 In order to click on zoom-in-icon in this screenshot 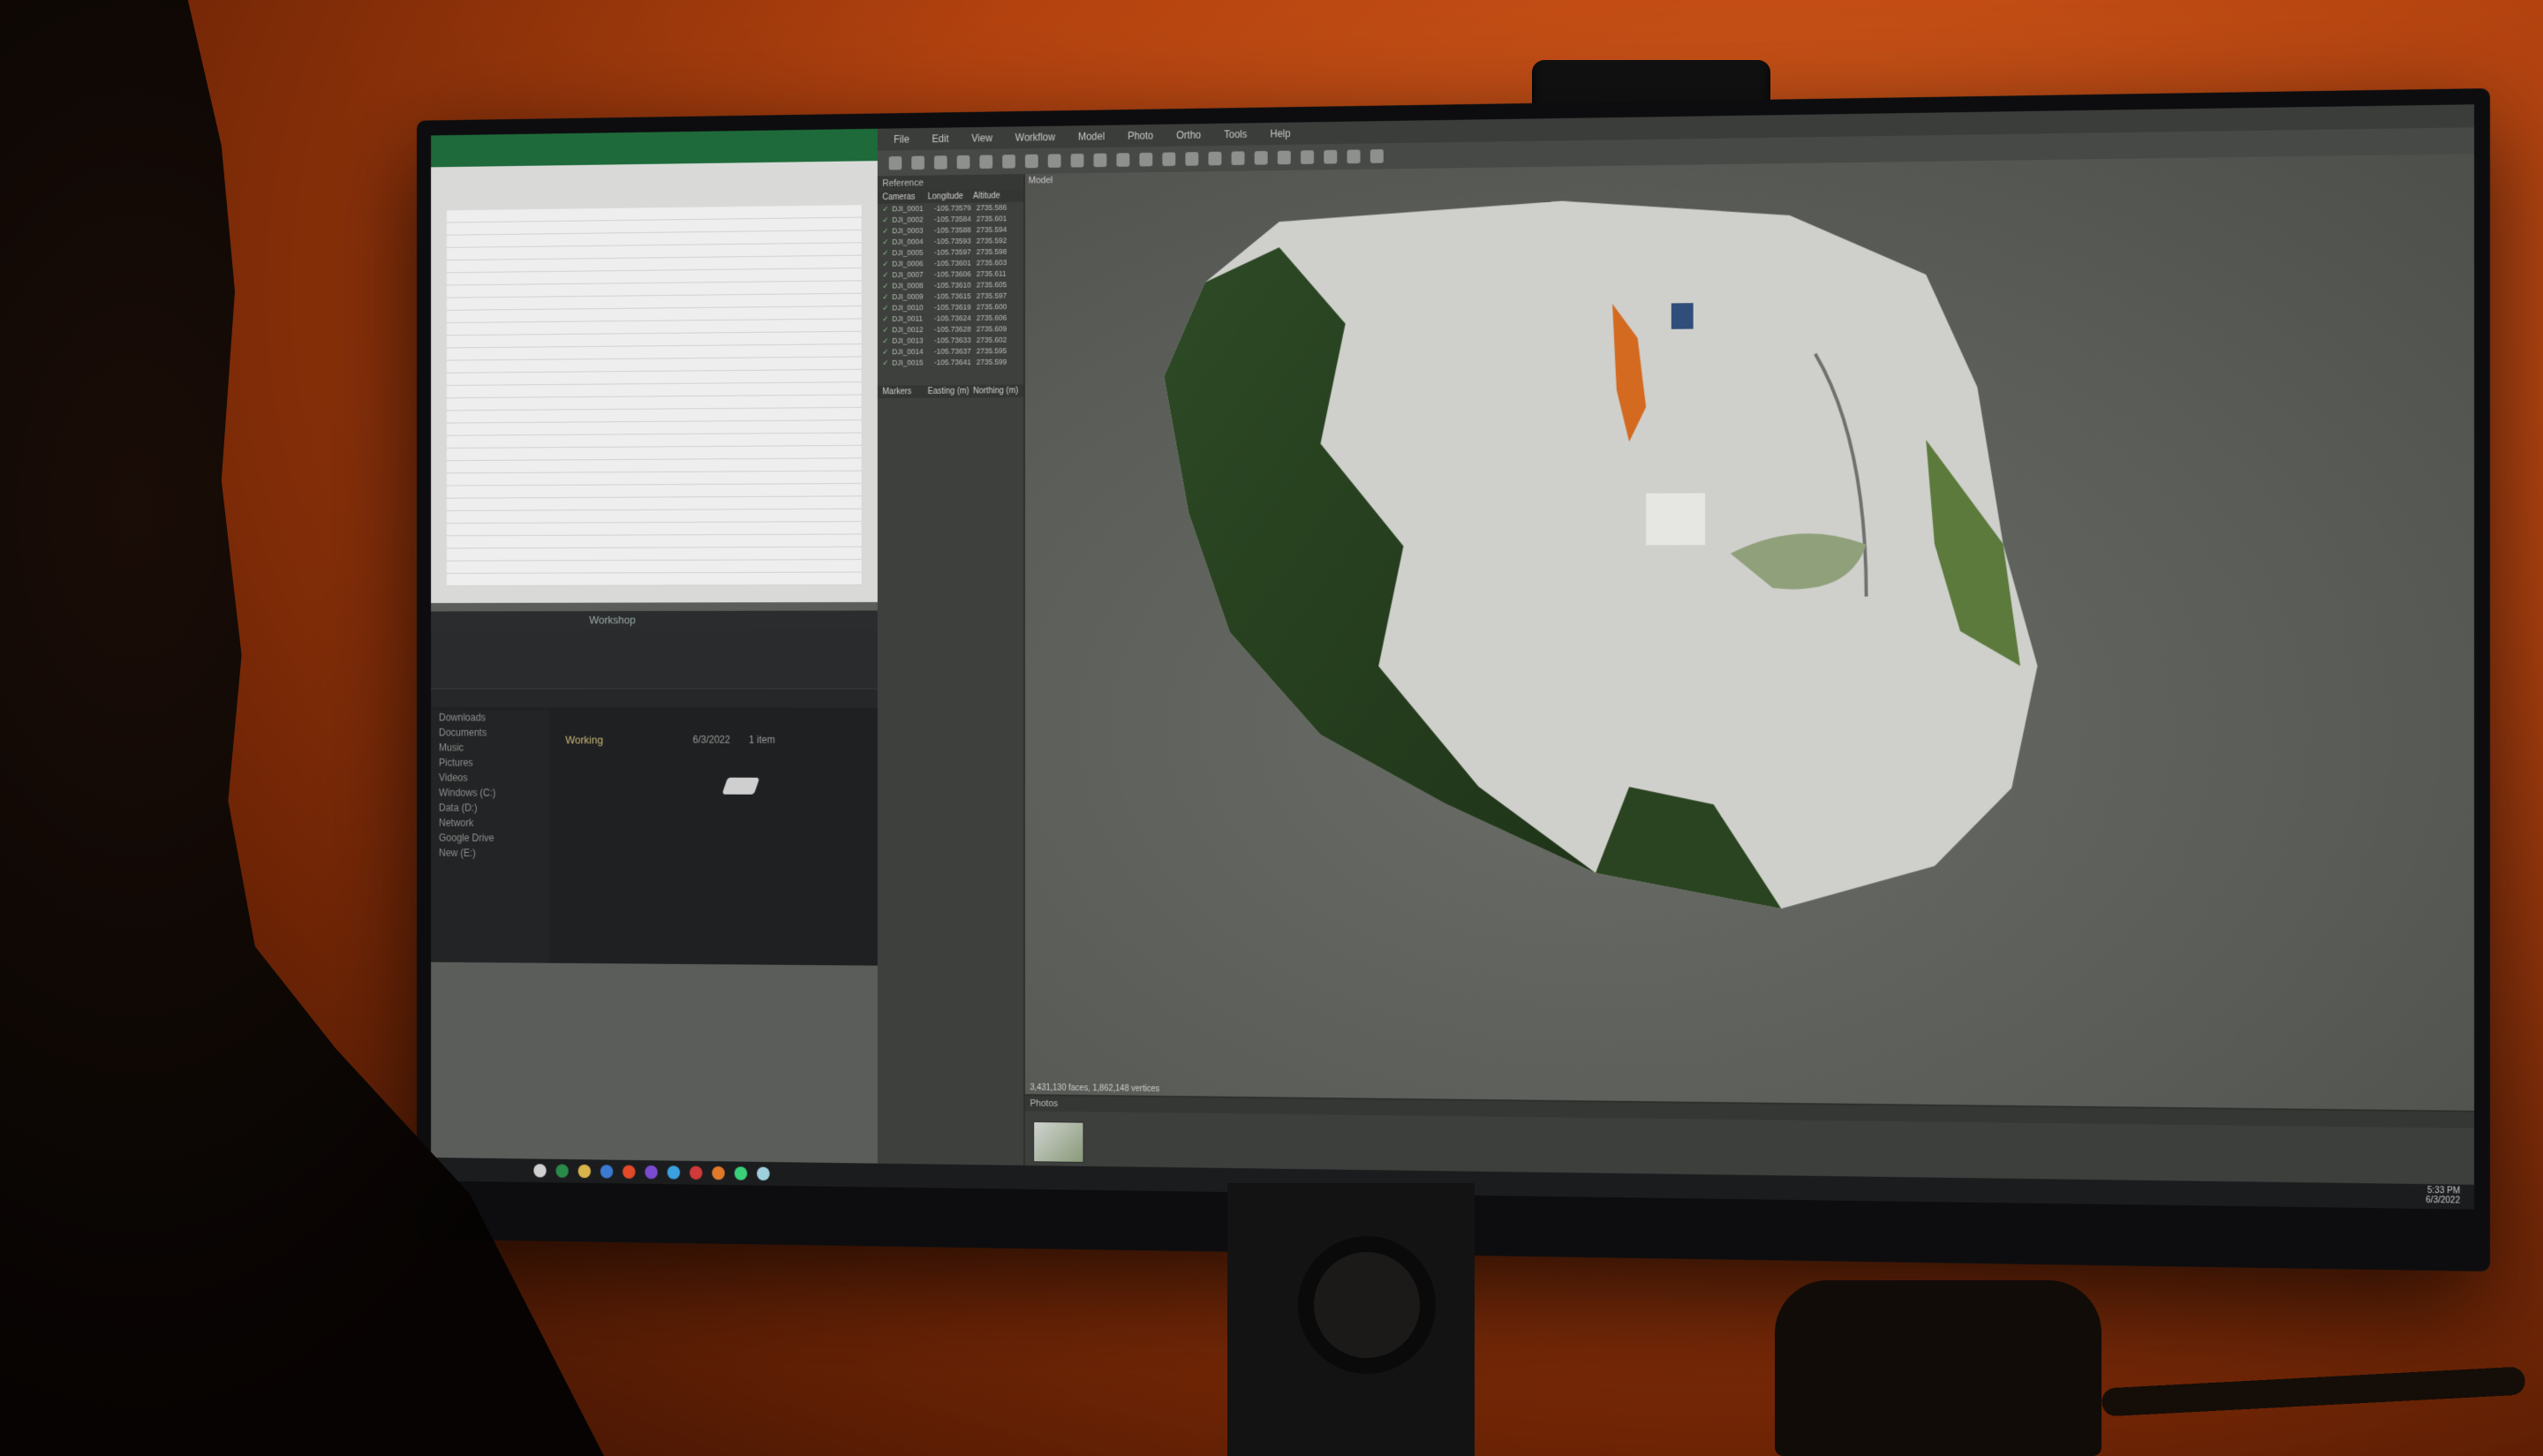, I will do `click(1146, 159)`.